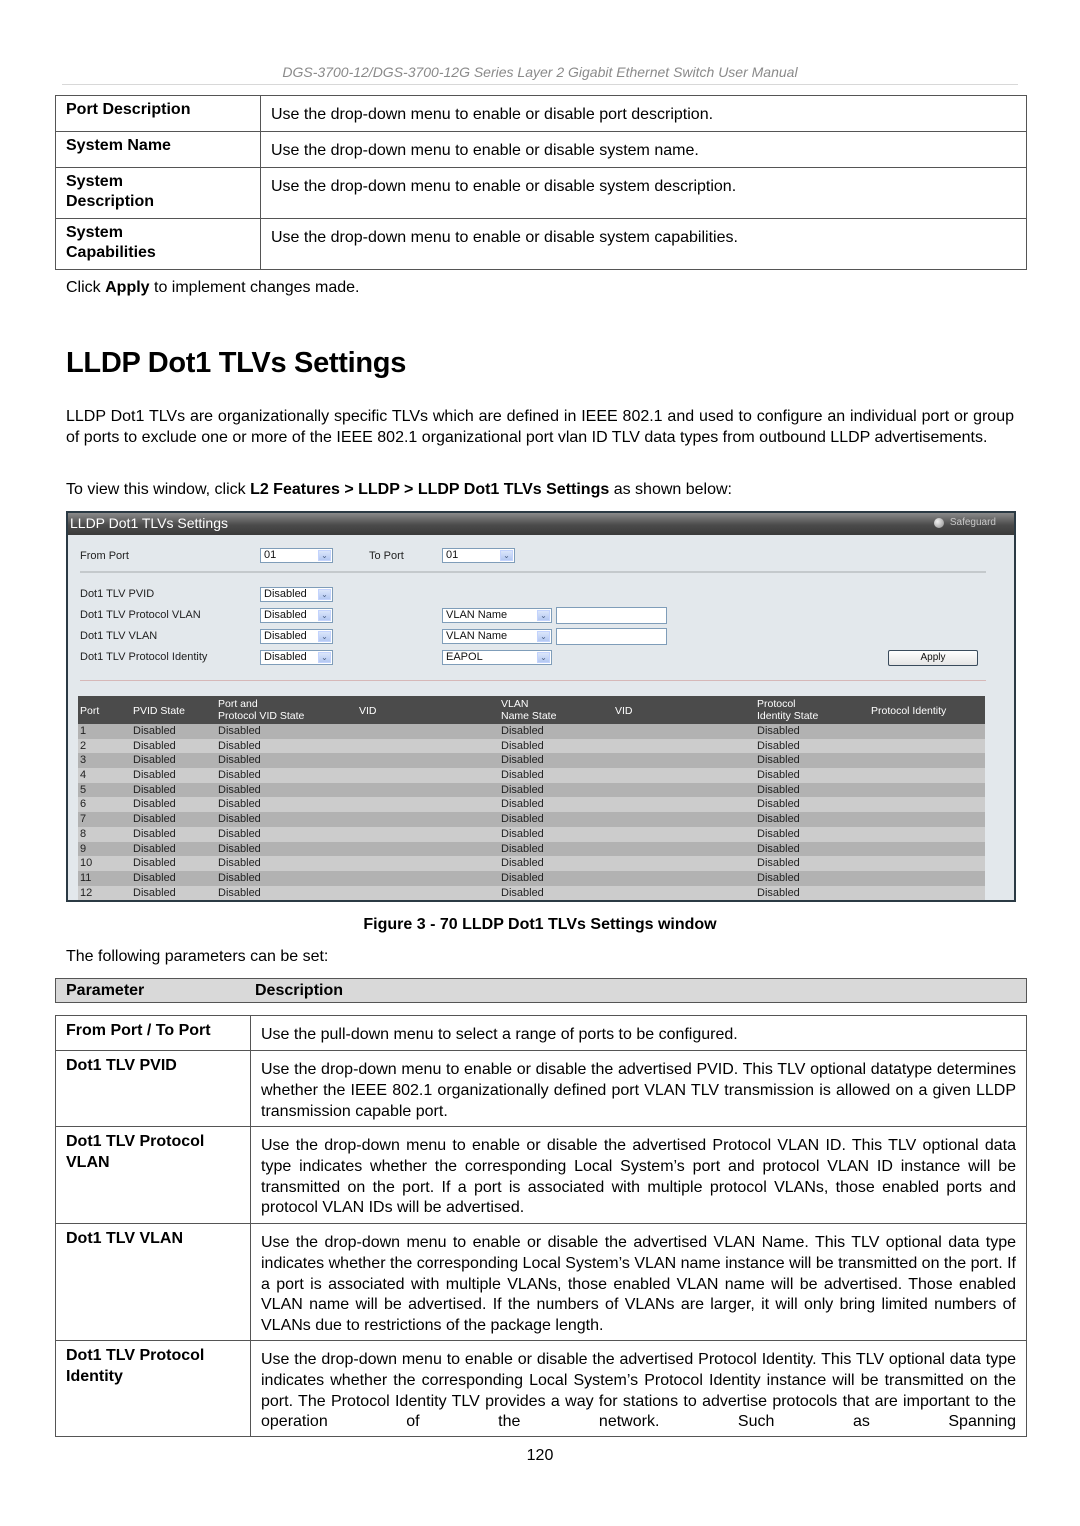 The image size is (1080, 1526). What do you see at coordinates (497, 636) in the screenshot?
I see `vlan-type-select: VLAN Name ⌄` at bounding box center [497, 636].